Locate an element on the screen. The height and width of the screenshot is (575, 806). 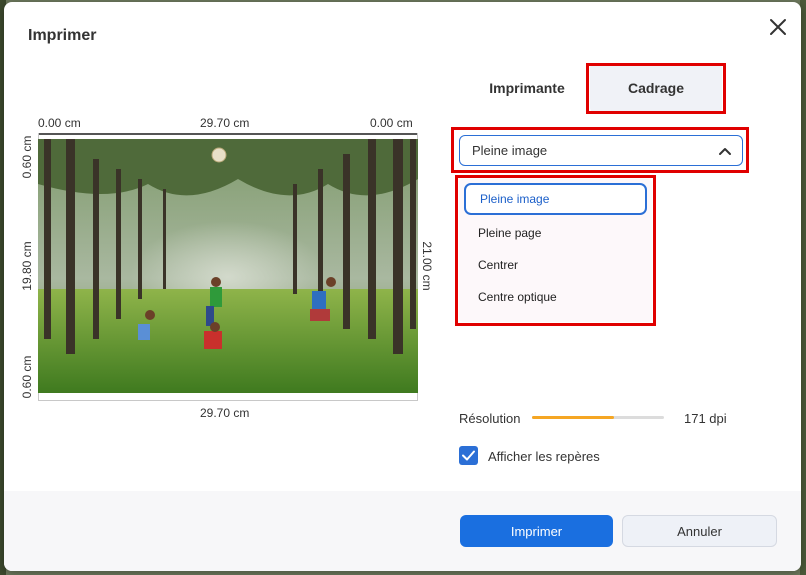
resolution-slider-fill is located at coordinates (573, 417).